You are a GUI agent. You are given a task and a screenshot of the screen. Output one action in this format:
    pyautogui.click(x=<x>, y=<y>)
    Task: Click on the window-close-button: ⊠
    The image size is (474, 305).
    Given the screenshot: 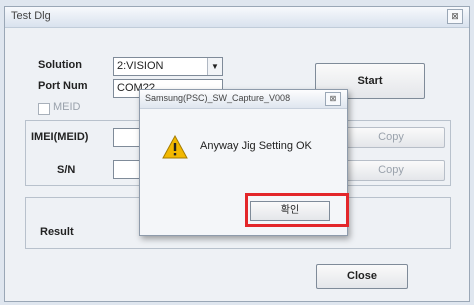 What is the action you would take?
    pyautogui.click(x=455, y=16)
    